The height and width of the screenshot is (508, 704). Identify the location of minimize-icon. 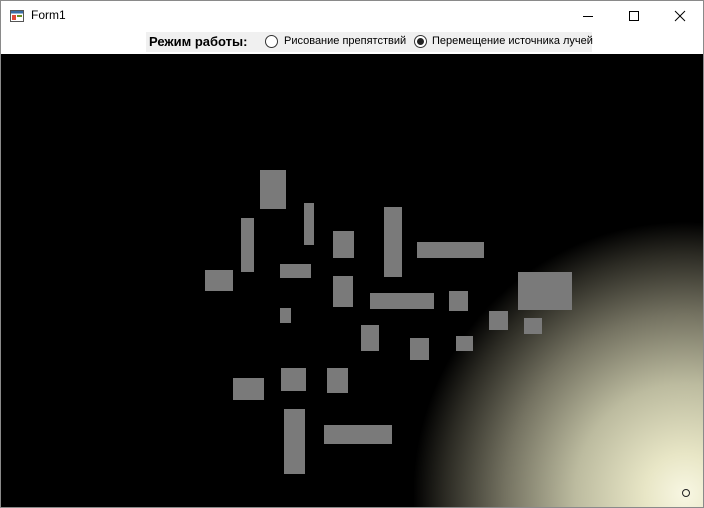
(588, 16).